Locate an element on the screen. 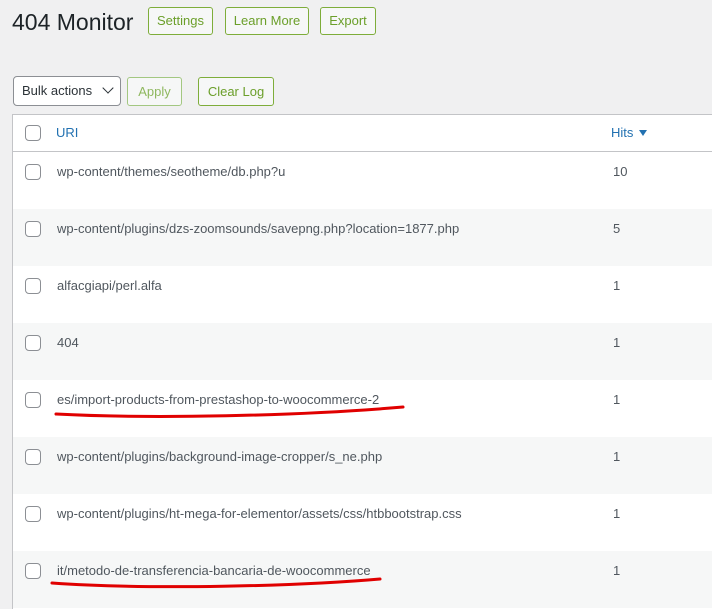  bulk-actions-select: Bulk actions is located at coordinates (67, 91).